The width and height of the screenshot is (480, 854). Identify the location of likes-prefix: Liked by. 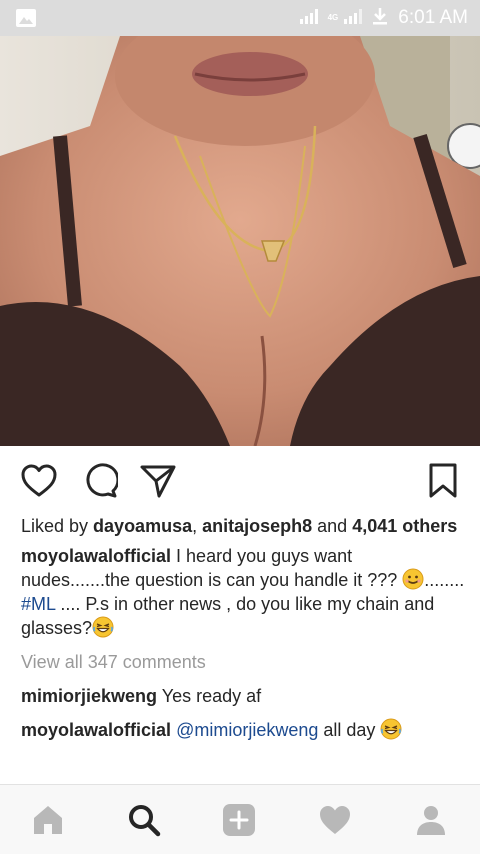
(57, 526).